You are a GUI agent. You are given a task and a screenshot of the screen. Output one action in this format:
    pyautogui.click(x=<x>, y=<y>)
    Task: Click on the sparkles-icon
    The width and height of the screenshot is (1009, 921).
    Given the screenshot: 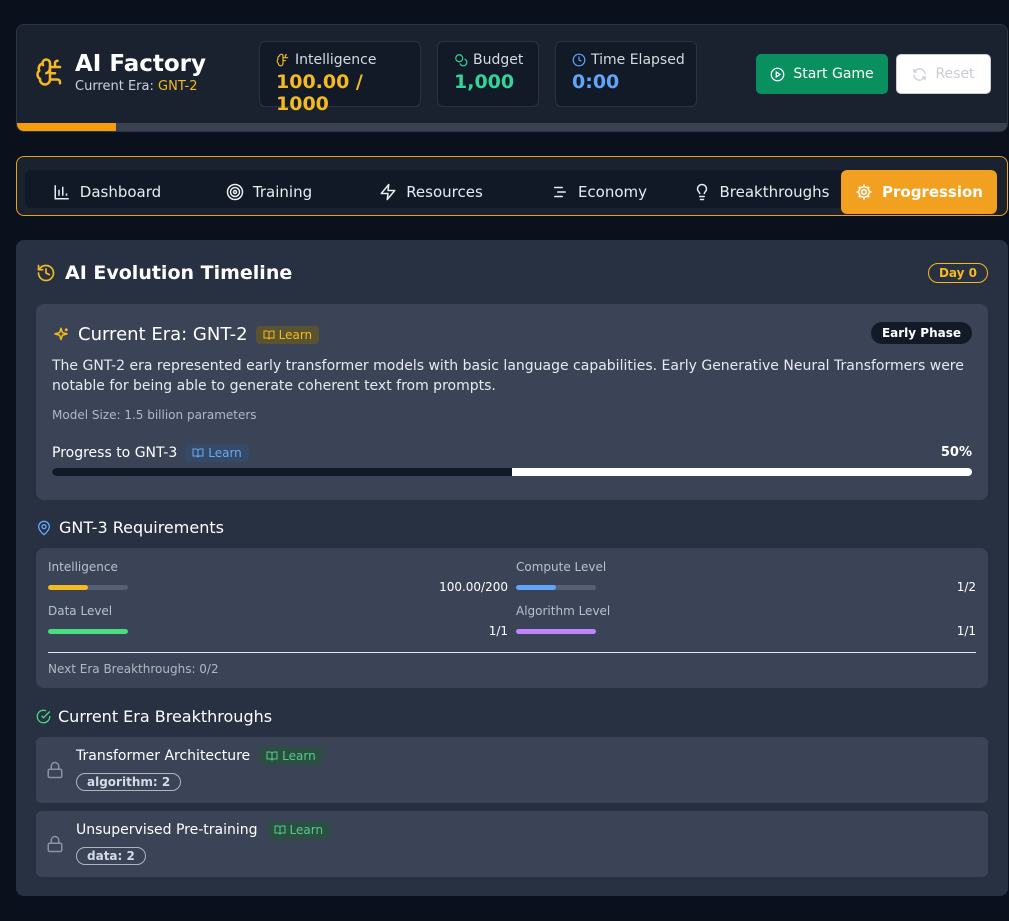 What is the action you would take?
    pyautogui.click(x=61, y=333)
    